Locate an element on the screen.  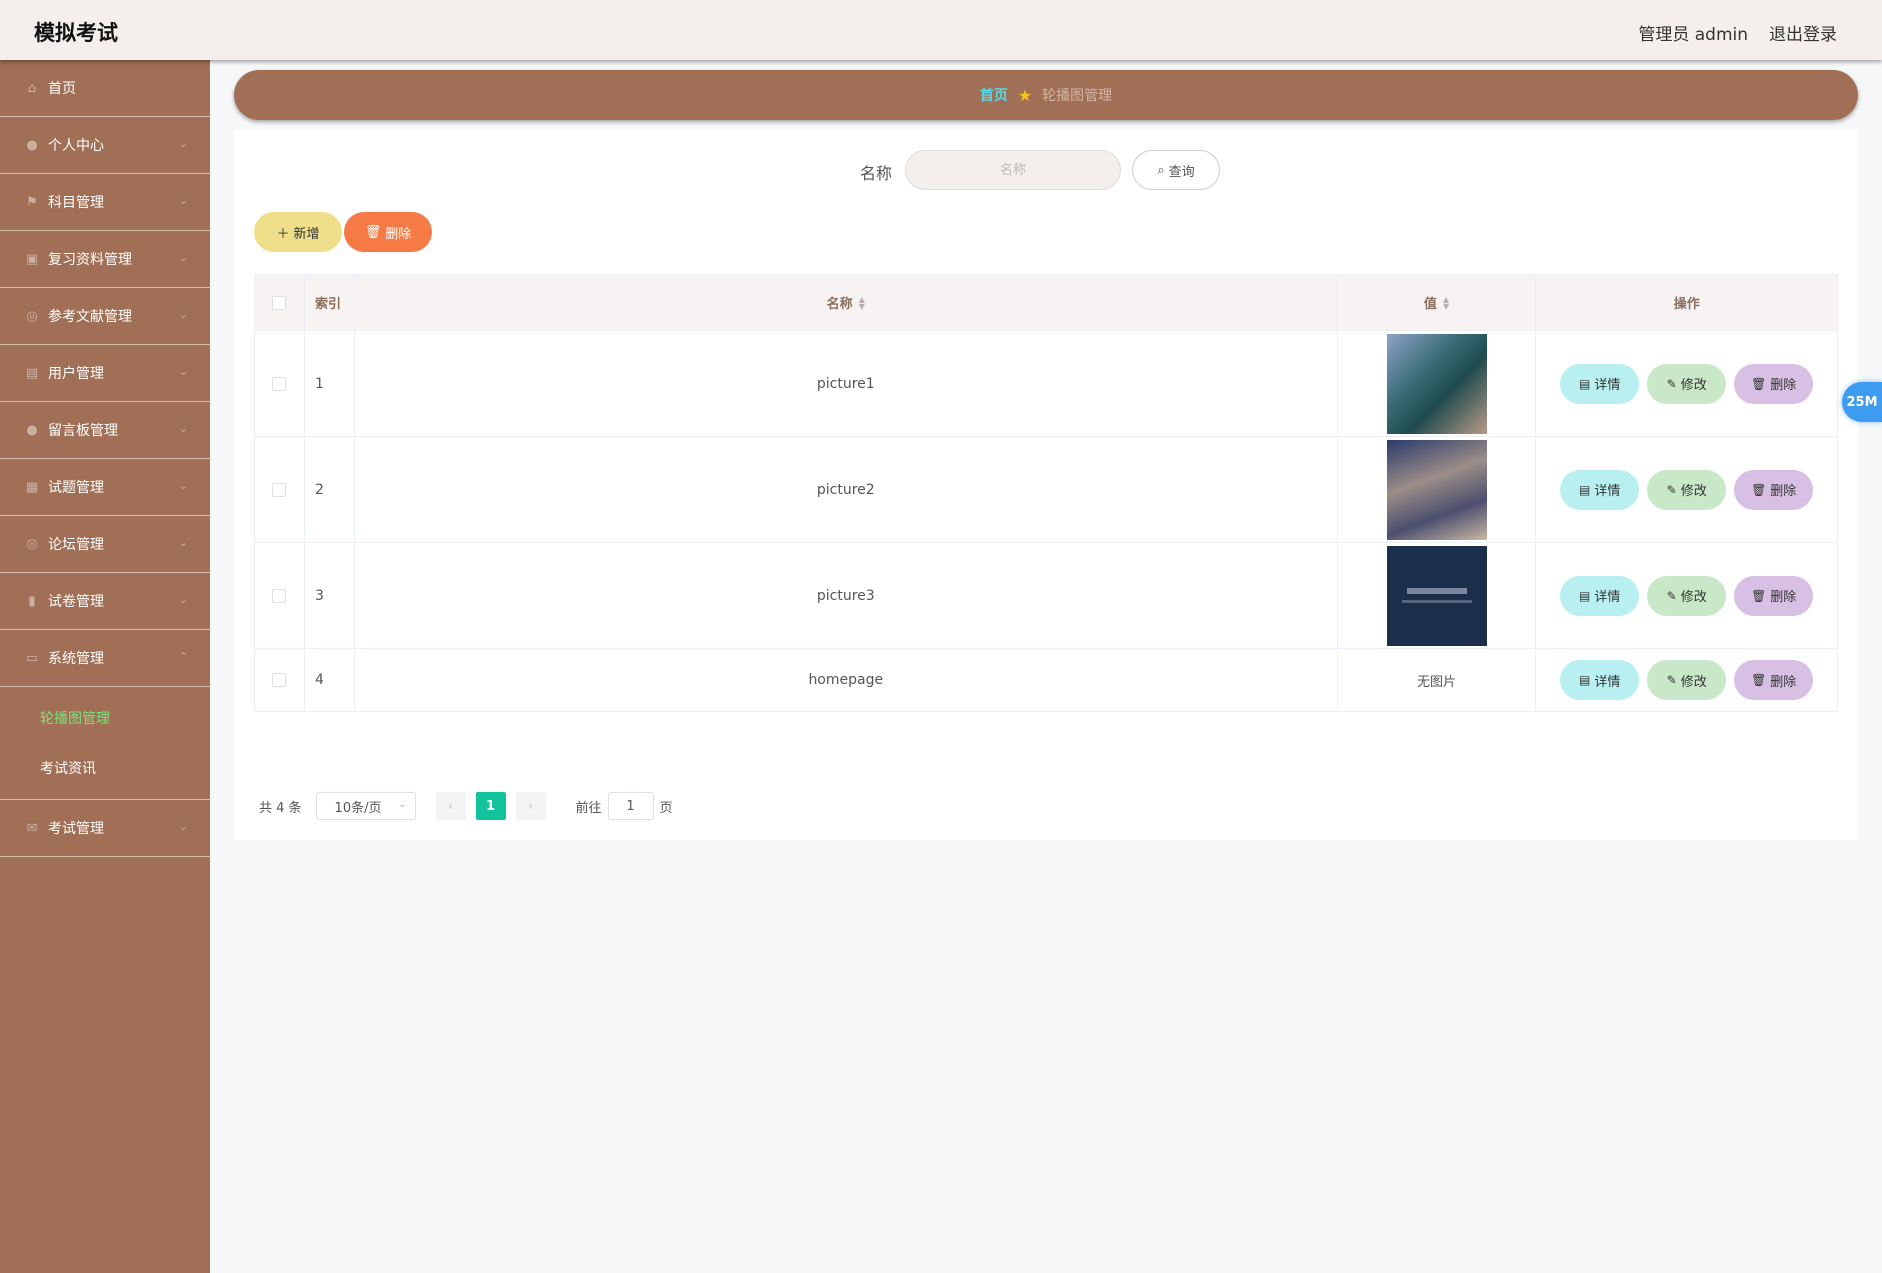
sidebar-subitem: 轮播图管理 is located at coordinates (105, 718).